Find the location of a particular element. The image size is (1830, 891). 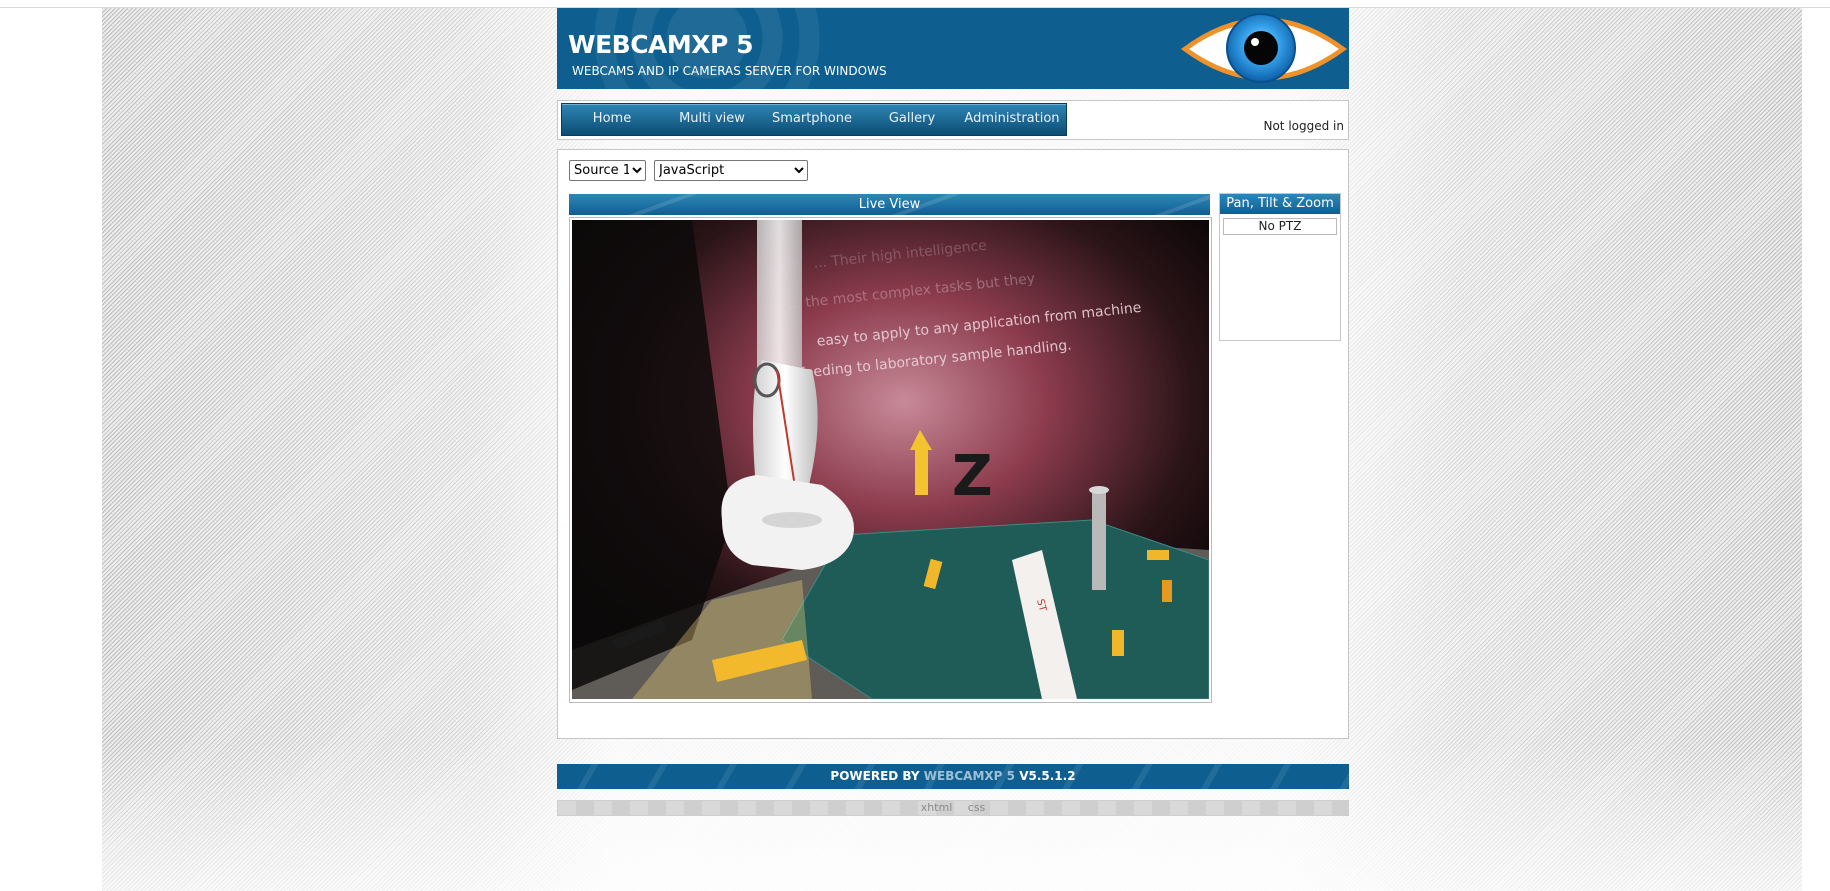

footer-bar: POWERED BY WEBCAMXP 5 V5.5.1.2 is located at coordinates (953, 776).